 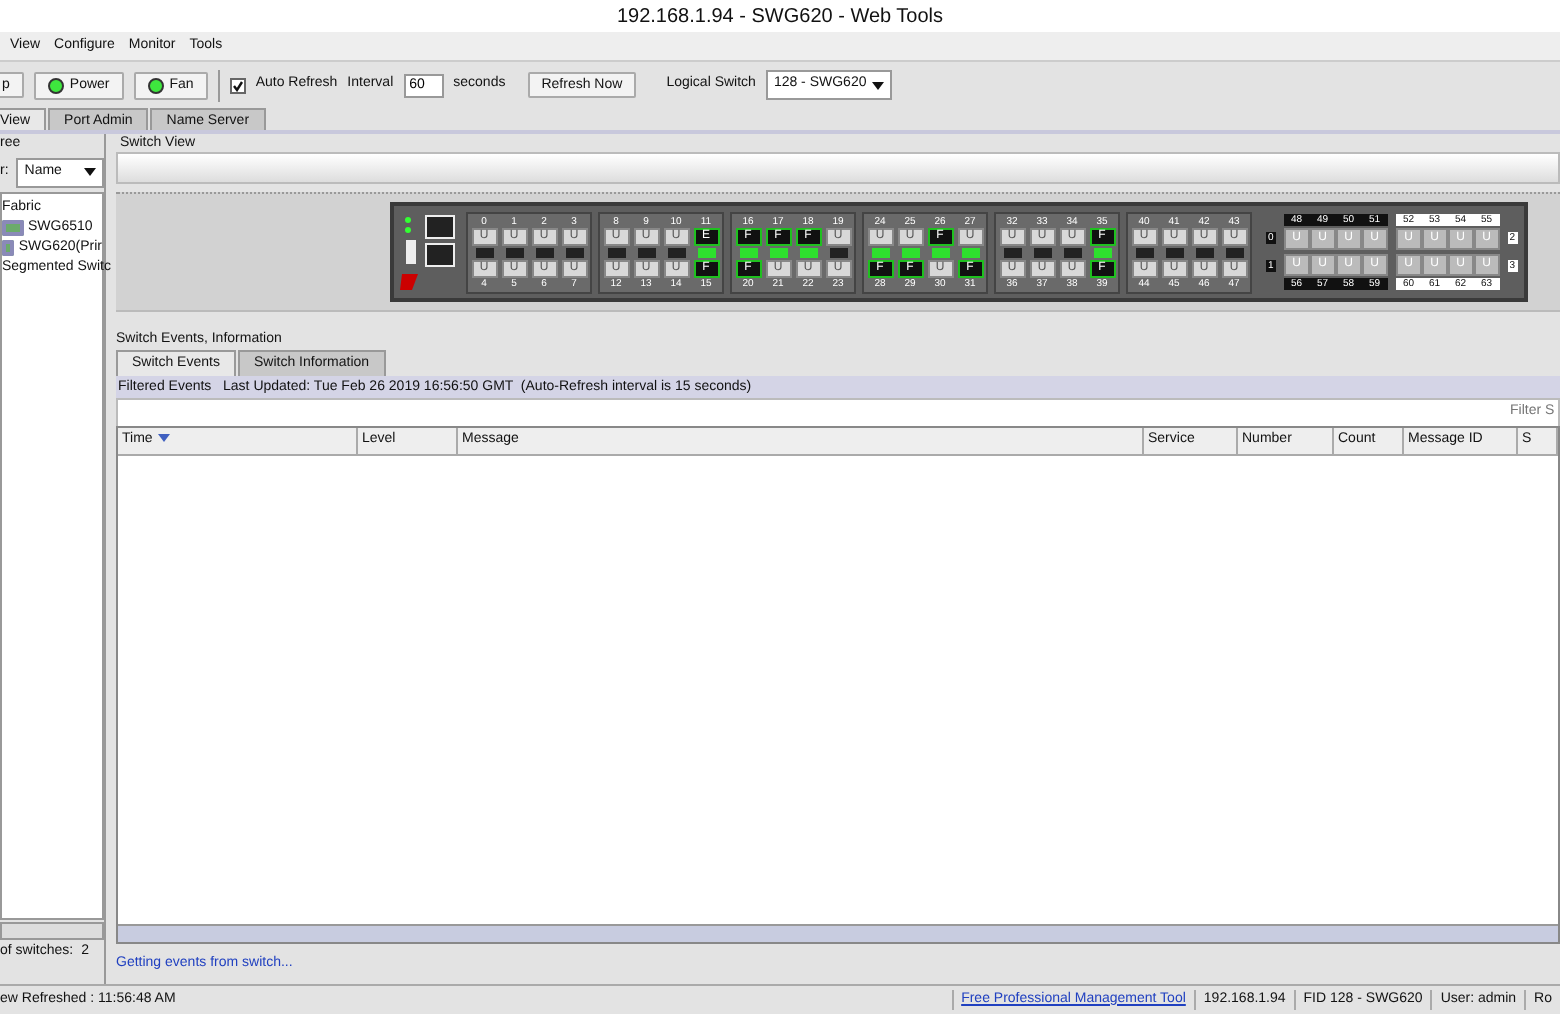 I want to click on management-ports-icon, so click(x=430, y=252).